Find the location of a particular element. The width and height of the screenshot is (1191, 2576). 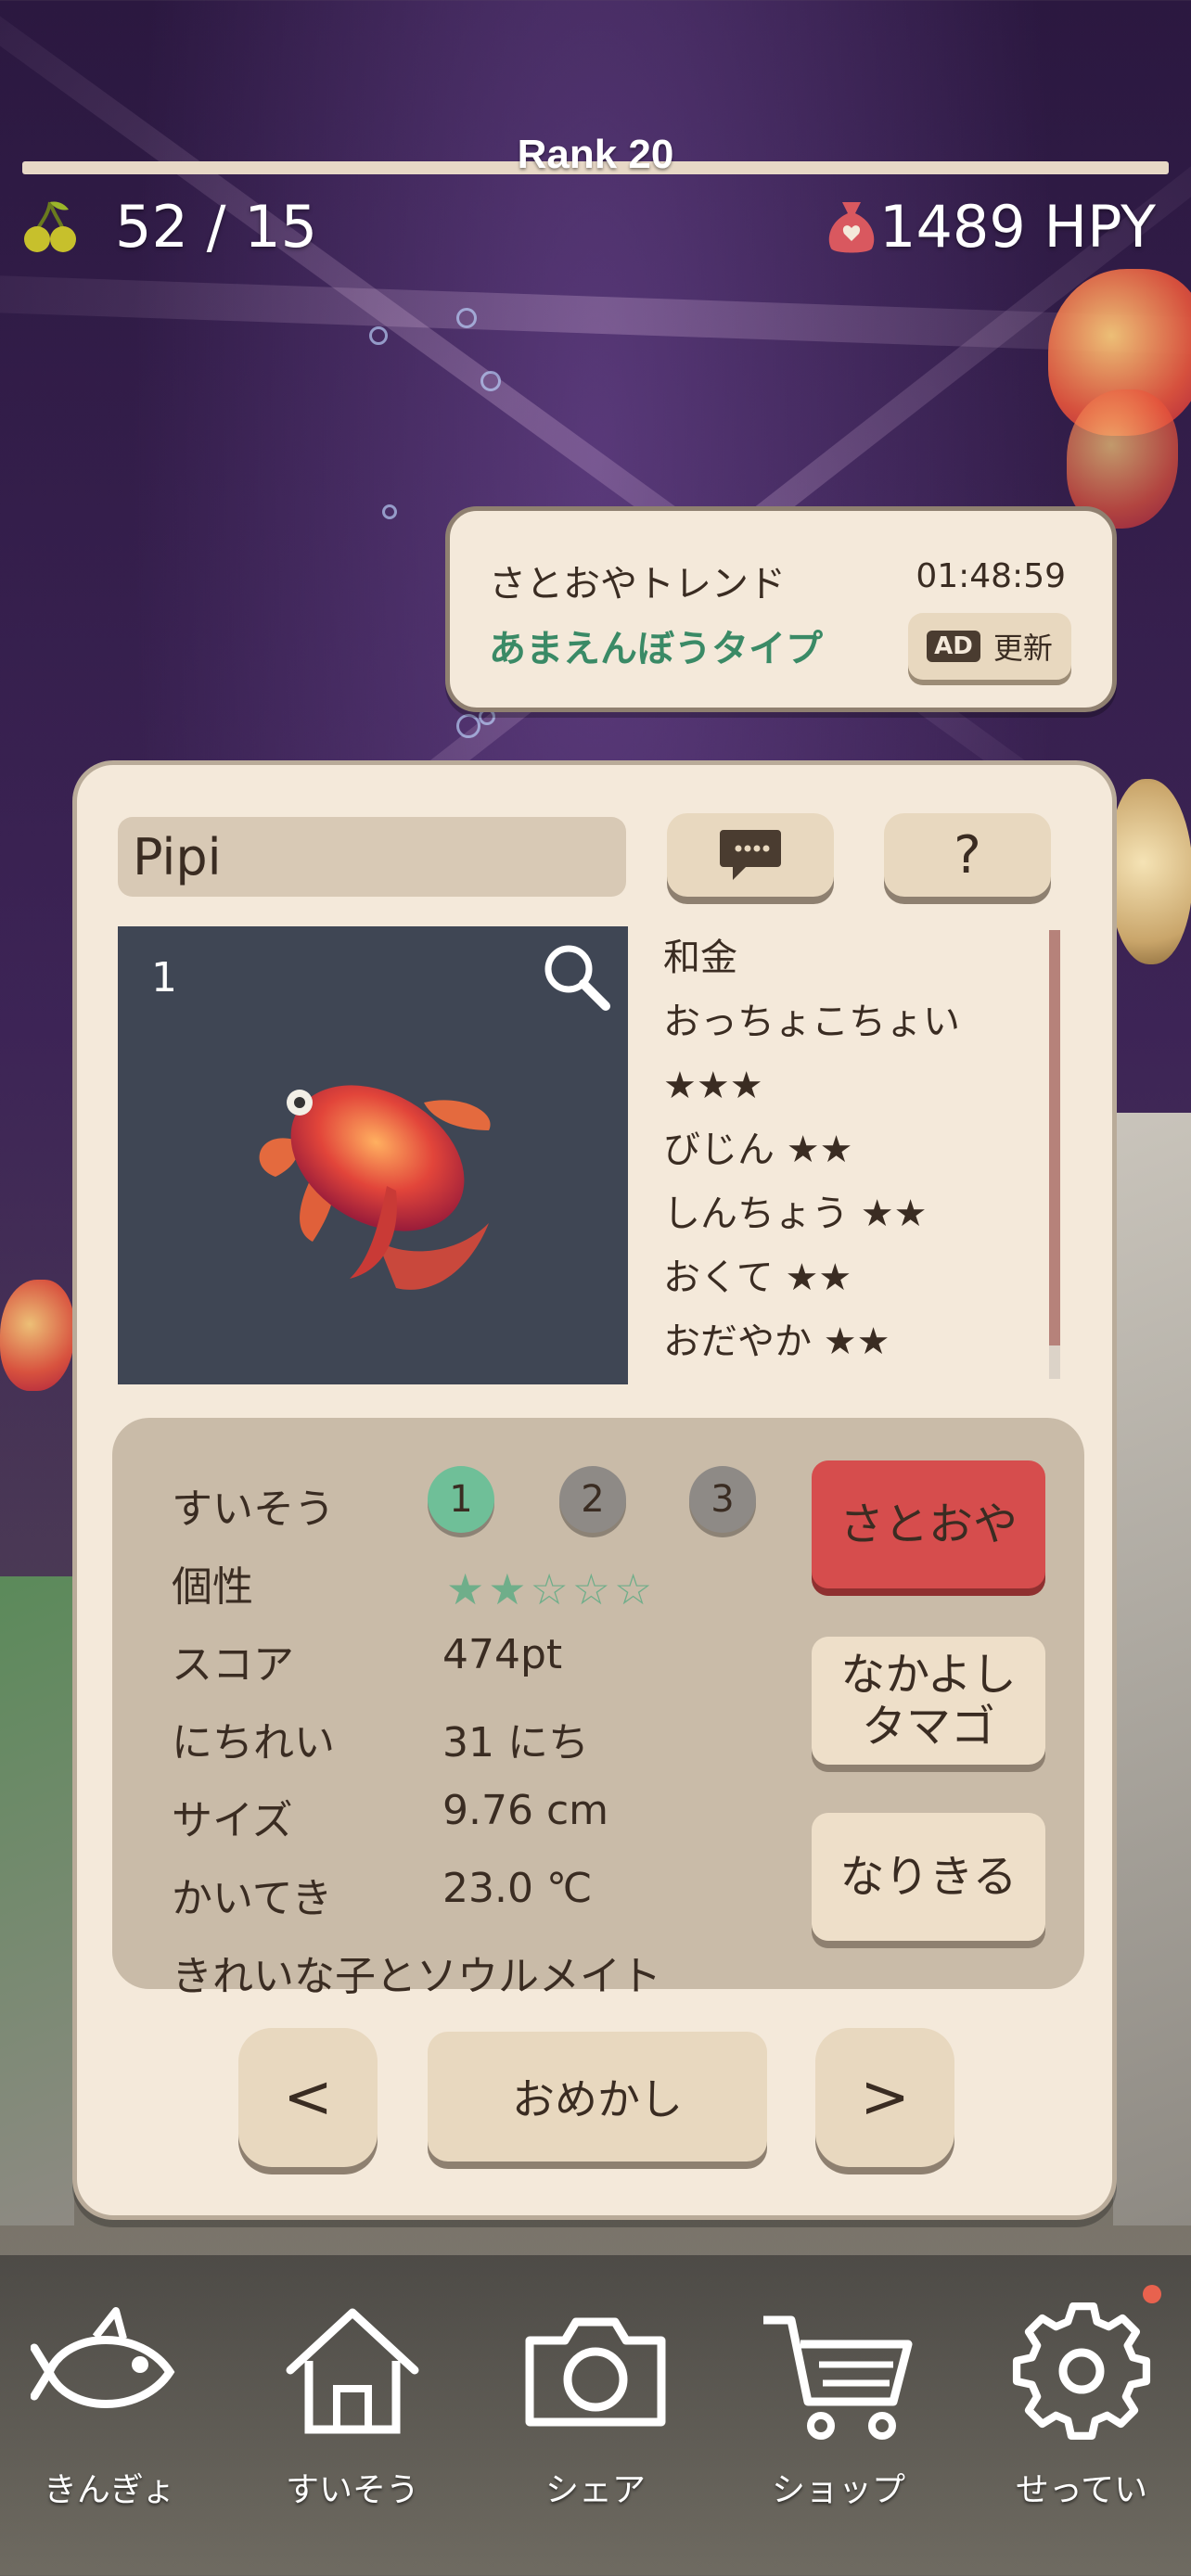

photo-index: 1 is located at coordinates (164, 977).